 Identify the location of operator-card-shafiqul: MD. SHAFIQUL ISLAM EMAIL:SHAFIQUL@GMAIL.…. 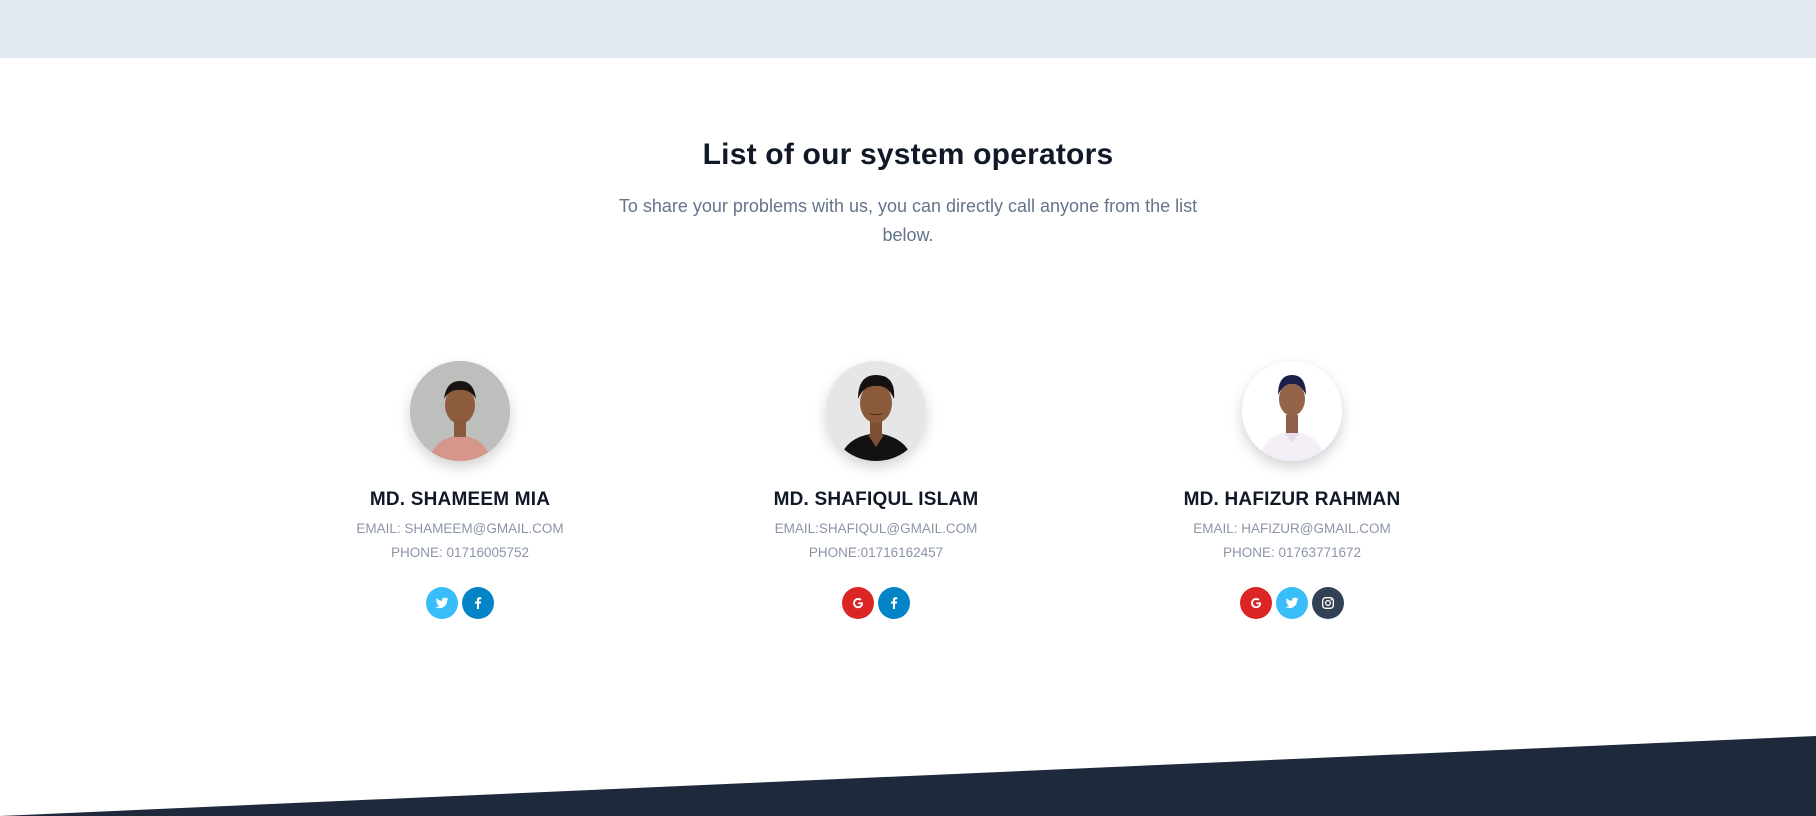
(876, 490).